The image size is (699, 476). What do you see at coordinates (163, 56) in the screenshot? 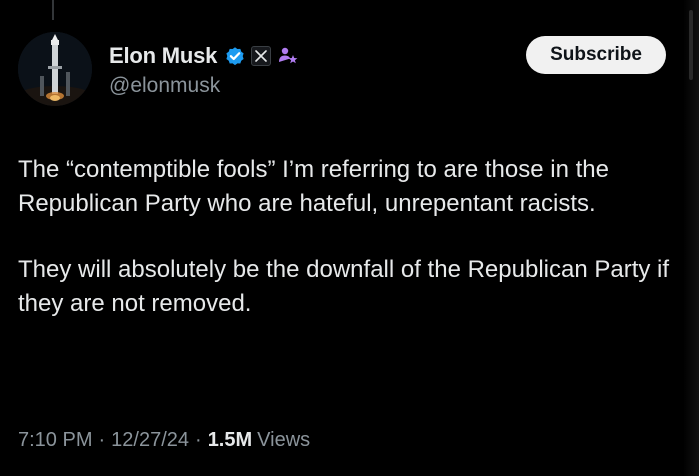
I see `author-display-name: Elon Musk` at bounding box center [163, 56].